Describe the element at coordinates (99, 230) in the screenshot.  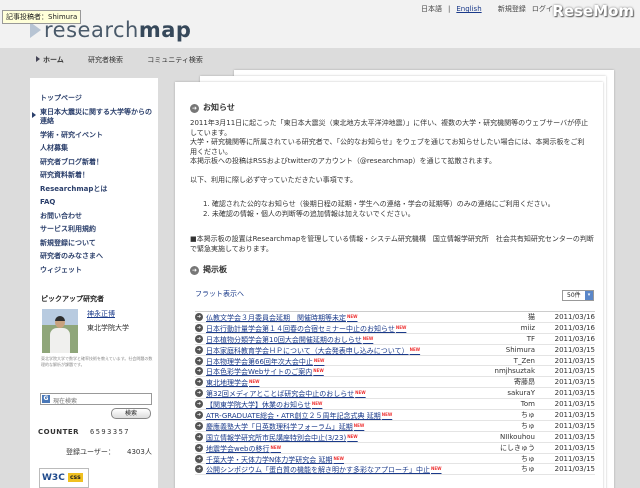
I see `sidebar-item-terms: サービス利用規約` at that location.